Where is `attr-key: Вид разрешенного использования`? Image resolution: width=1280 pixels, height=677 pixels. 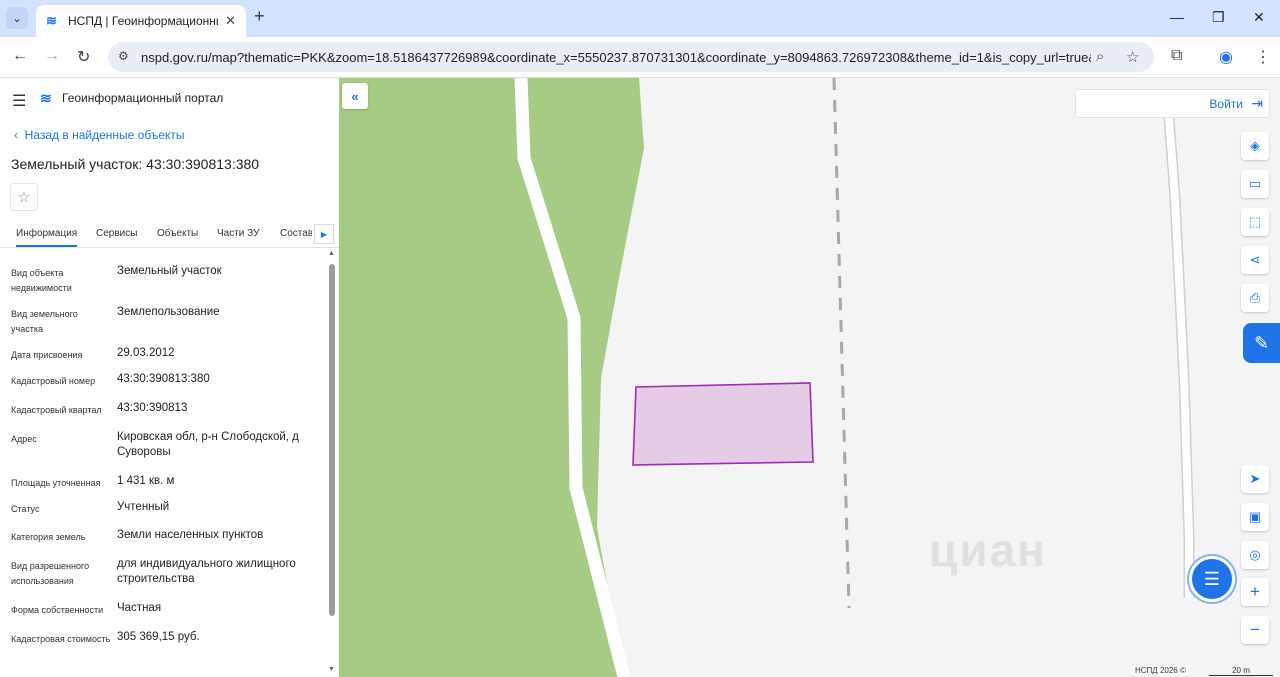
attr-key: Вид разрешенного использования is located at coordinates (50, 573).